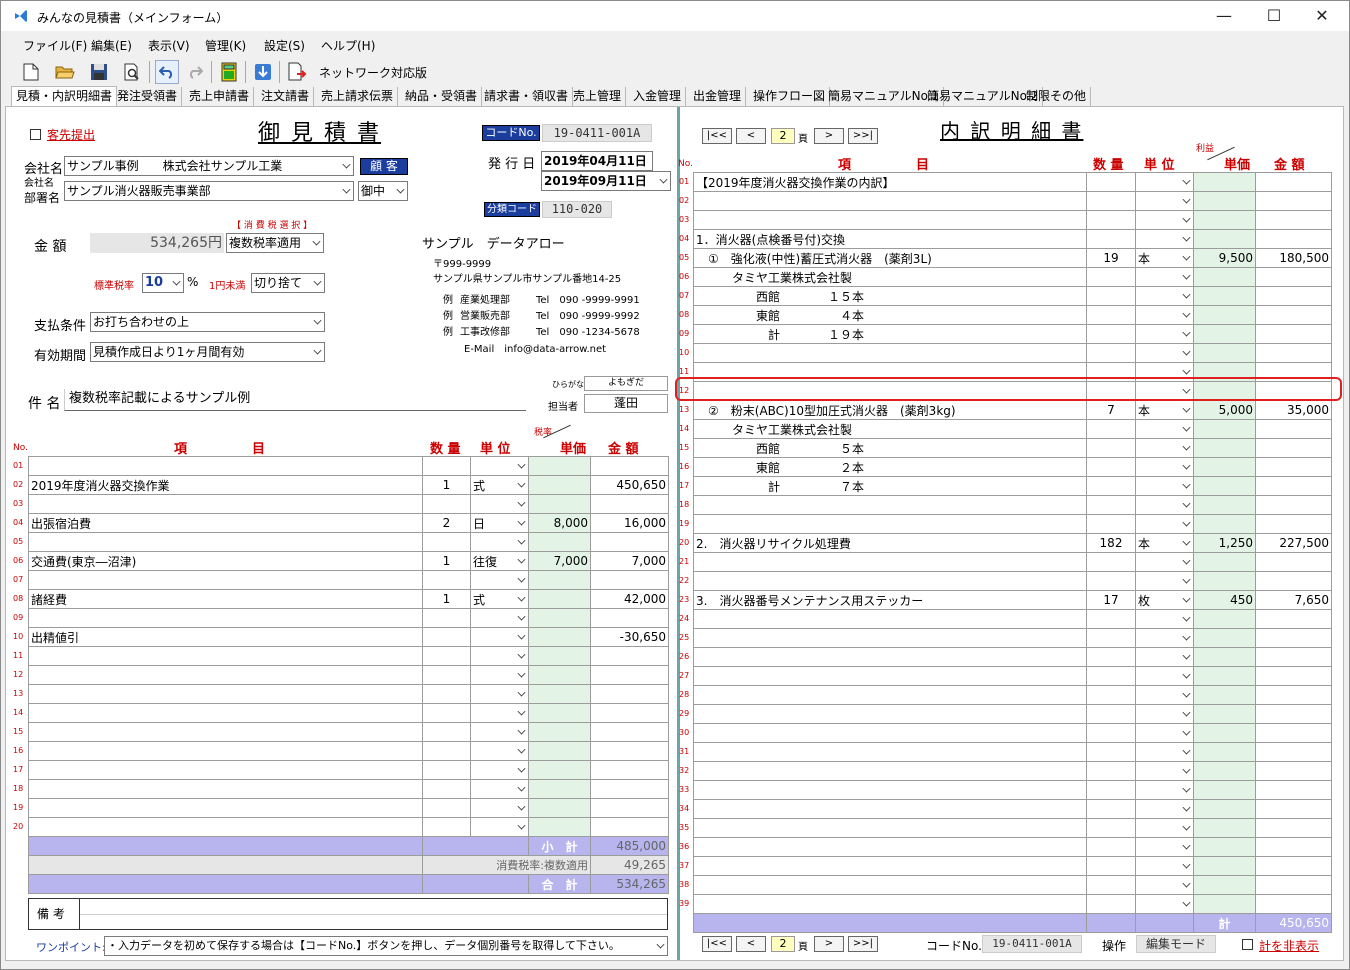 The image size is (1350, 970). Describe the element at coordinates (499, 523) in the screenshot. I see `unit-select: 日` at that location.